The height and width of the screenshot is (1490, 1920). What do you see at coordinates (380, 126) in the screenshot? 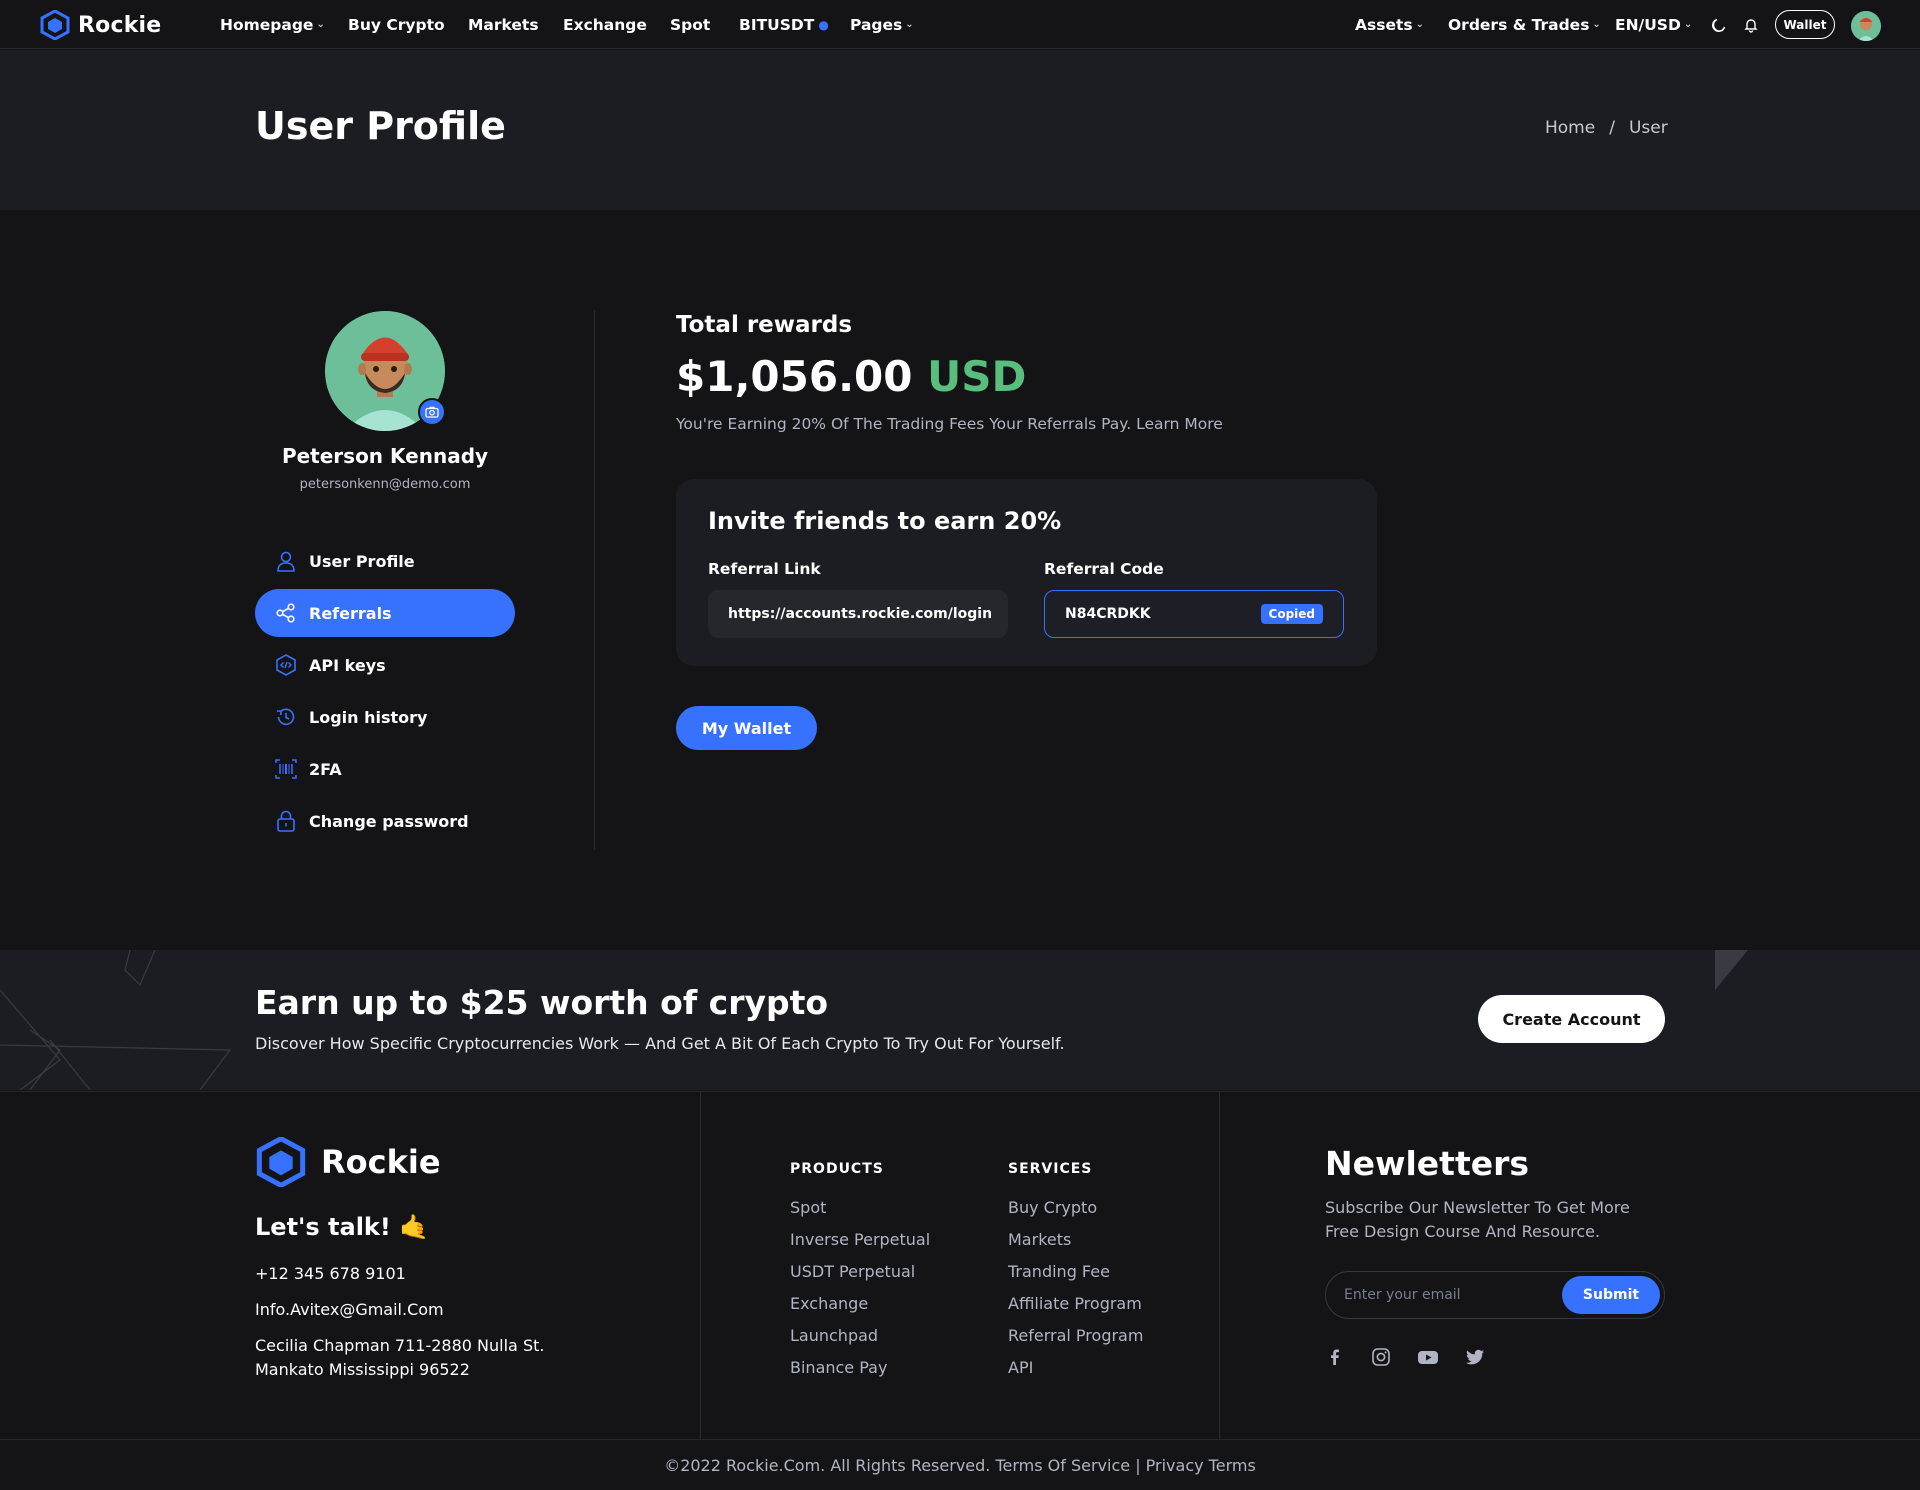
I see `page-title: User Profile` at bounding box center [380, 126].